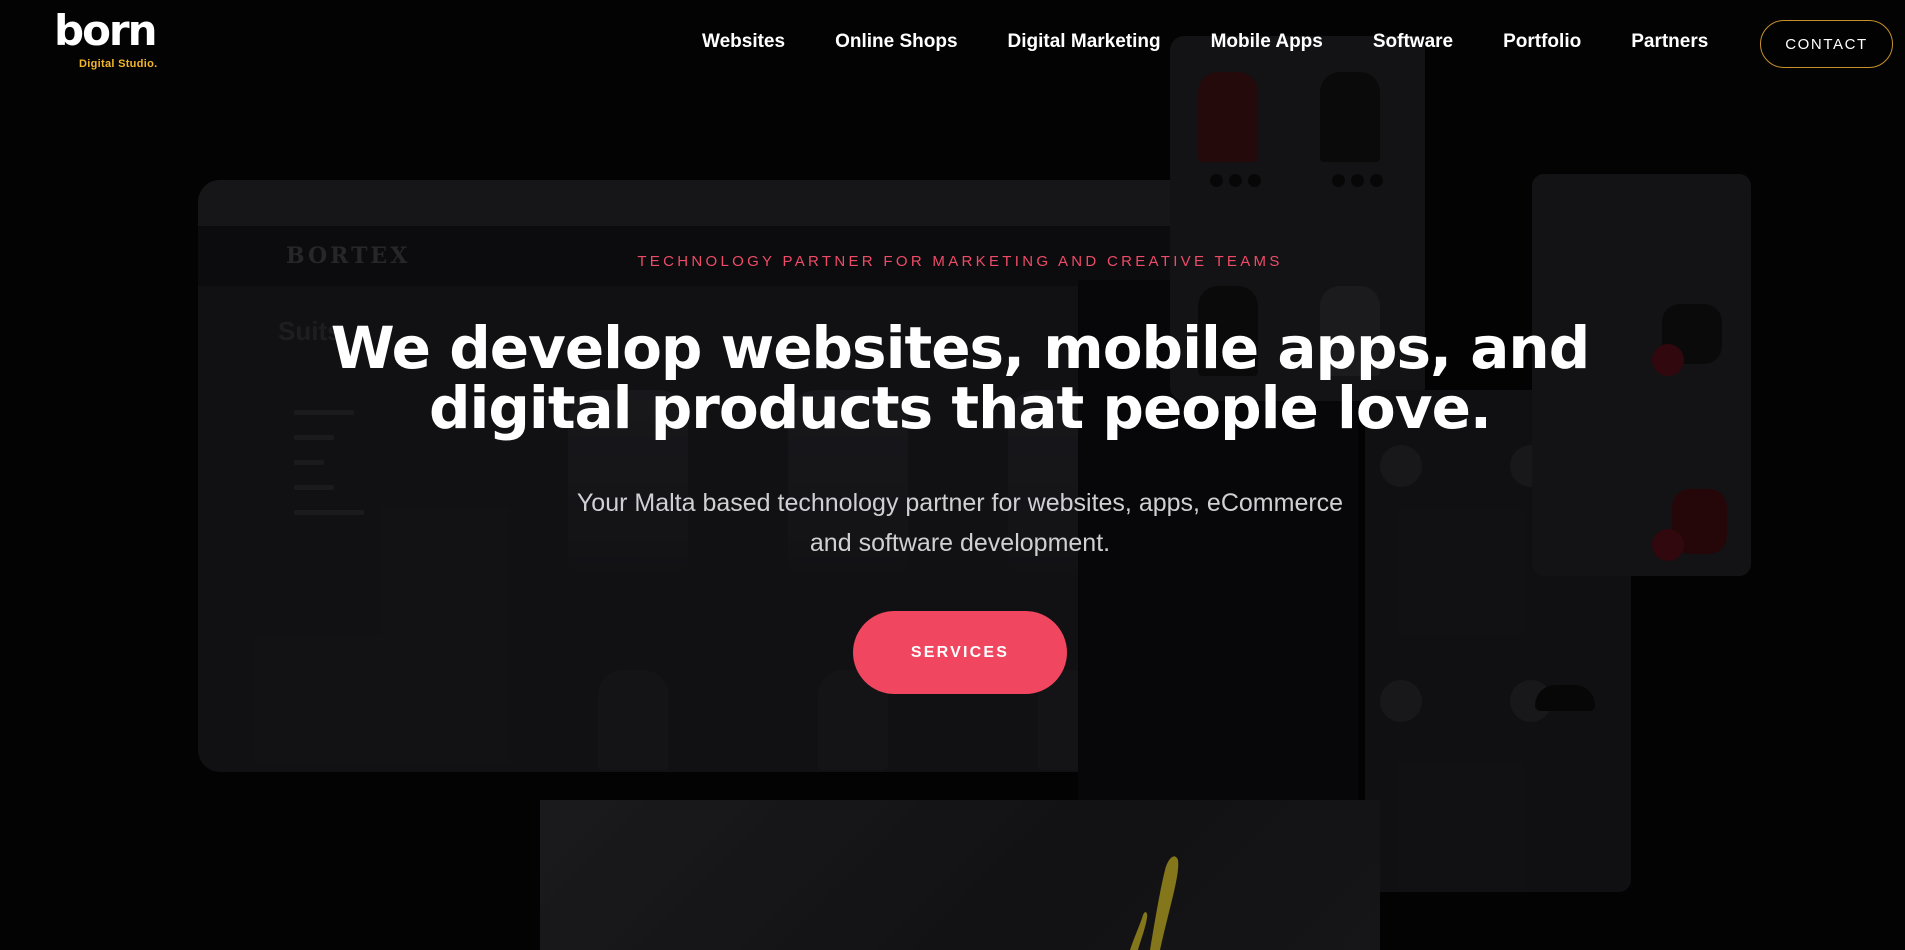 This screenshot has height=950, width=1905. What do you see at coordinates (1084, 42) in the screenshot?
I see `nav-item-digital-marketing: Digital Marketing` at bounding box center [1084, 42].